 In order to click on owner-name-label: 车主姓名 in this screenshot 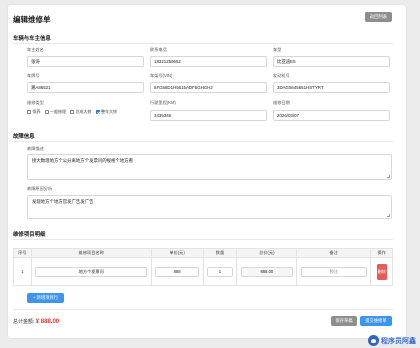, I will do `click(35, 49)`.